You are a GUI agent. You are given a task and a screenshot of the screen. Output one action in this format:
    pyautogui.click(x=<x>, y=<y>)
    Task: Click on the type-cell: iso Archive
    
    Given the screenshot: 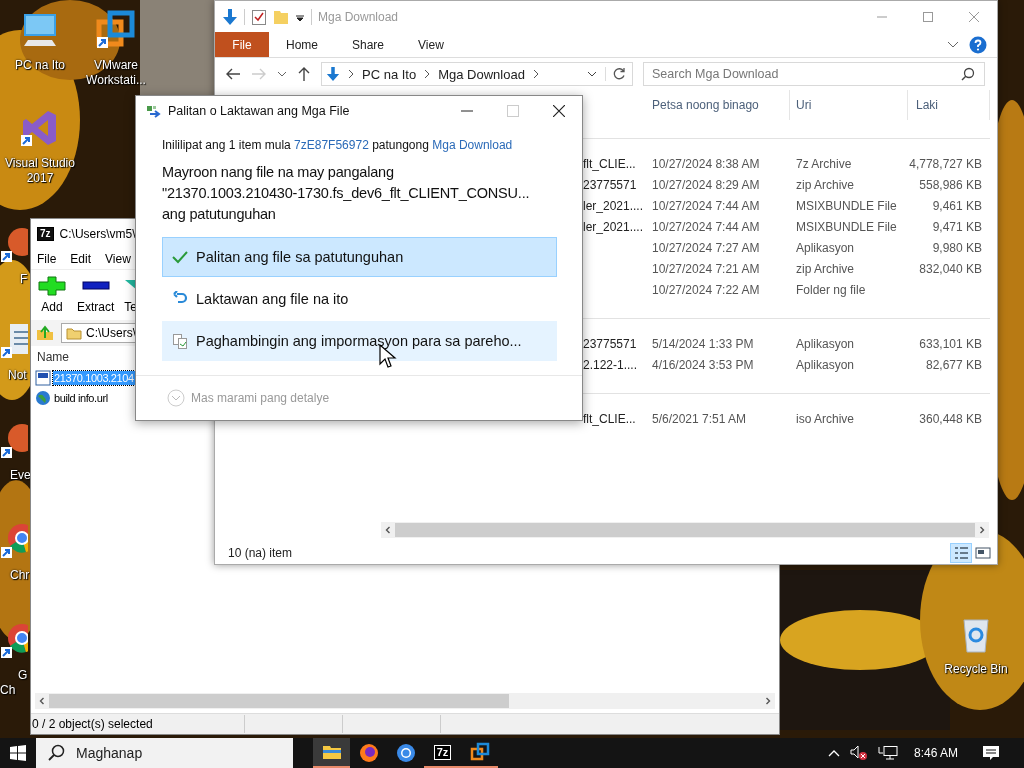 What is the action you would take?
    pyautogui.click(x=825, y=418)
    